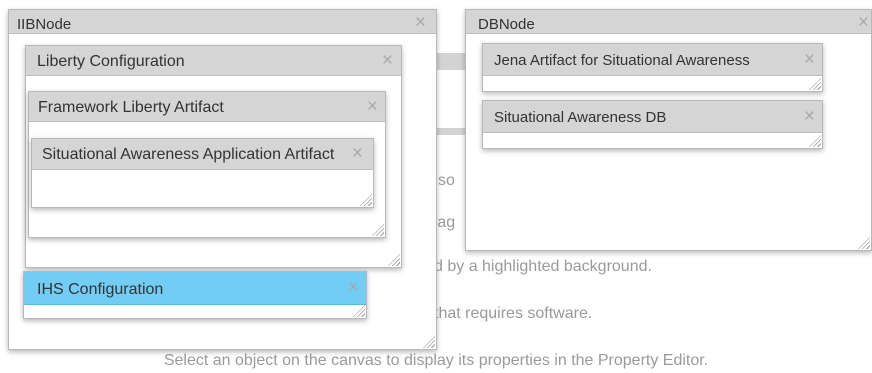 This screenshot has height=373, width=872. I want to click on liberty-configuration-title: Liberty Configuration, so click(111, 61).